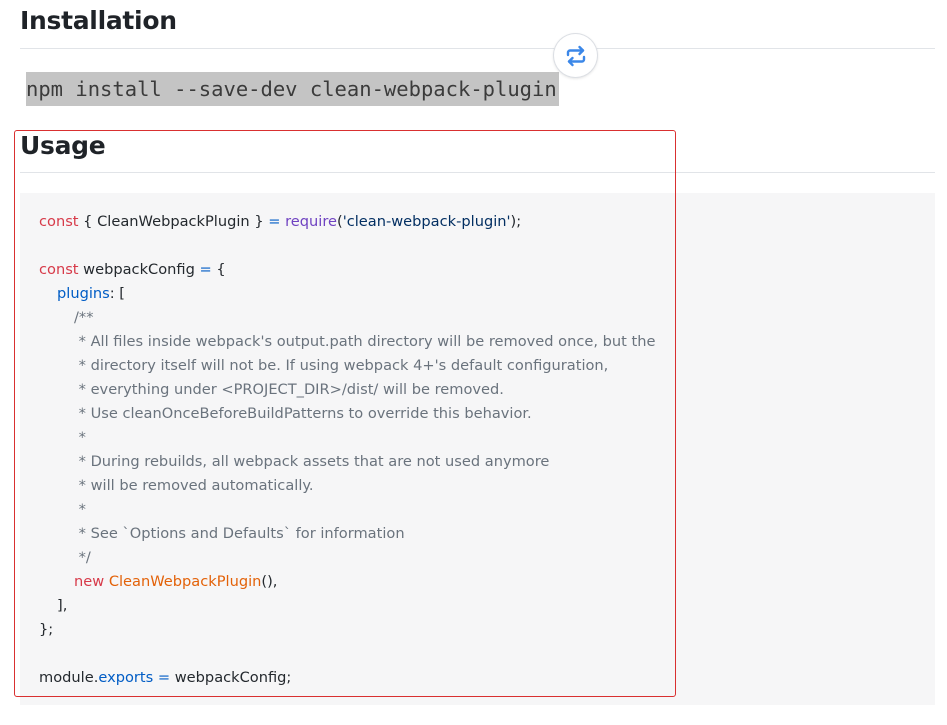 This screenshot has width=947, height=725. What do you see at coordinates (173, 221) in the screenshot?
I see `code-token: { CleanWebpackPlugin }` at bounding box center [173, 221].